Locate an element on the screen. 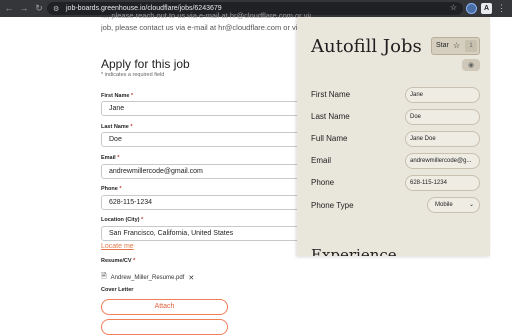 Image resolution: width=512 pixels, height=335 pixels. phone-label: Phone is located at coordinates (323, 182).